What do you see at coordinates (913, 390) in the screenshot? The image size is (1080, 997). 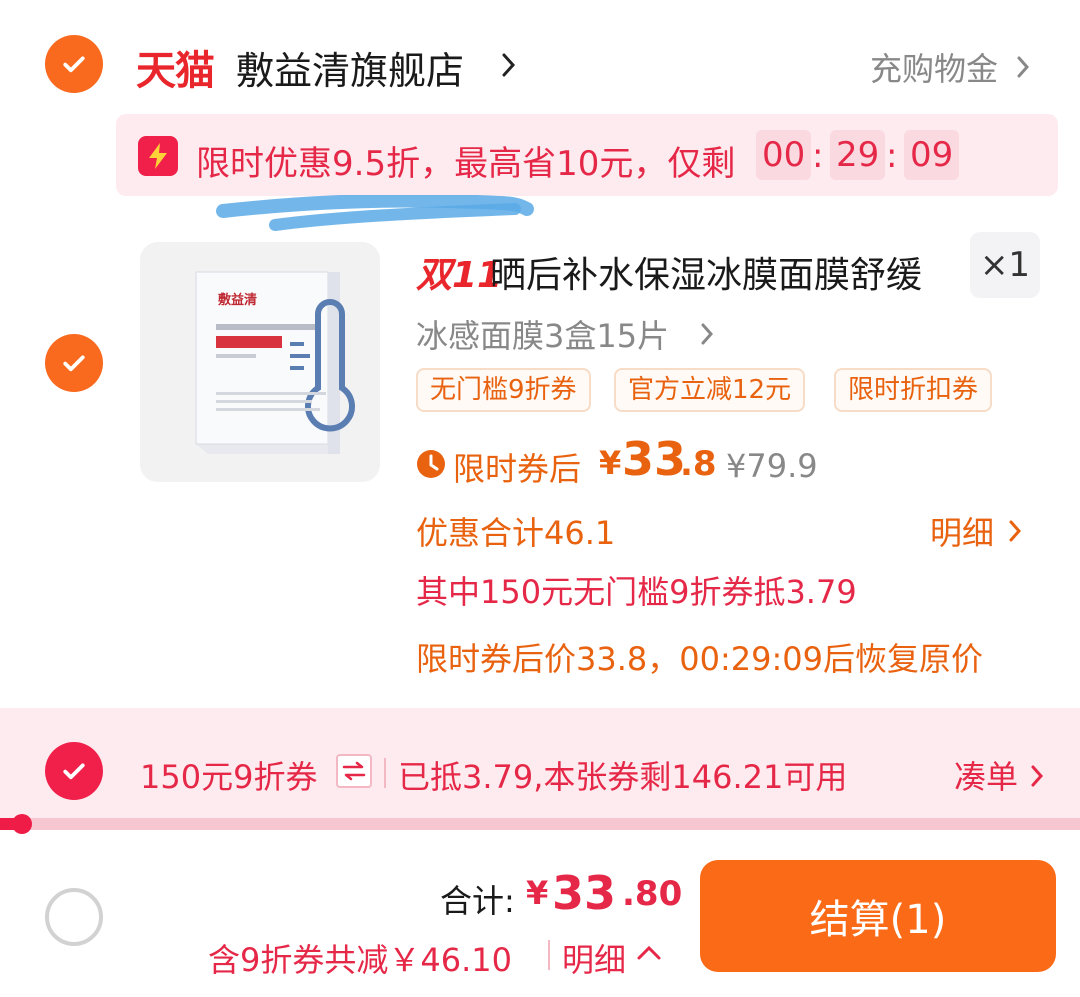 I see `coupon-tag: 限时折扣券` at bounding box center [913, 390].